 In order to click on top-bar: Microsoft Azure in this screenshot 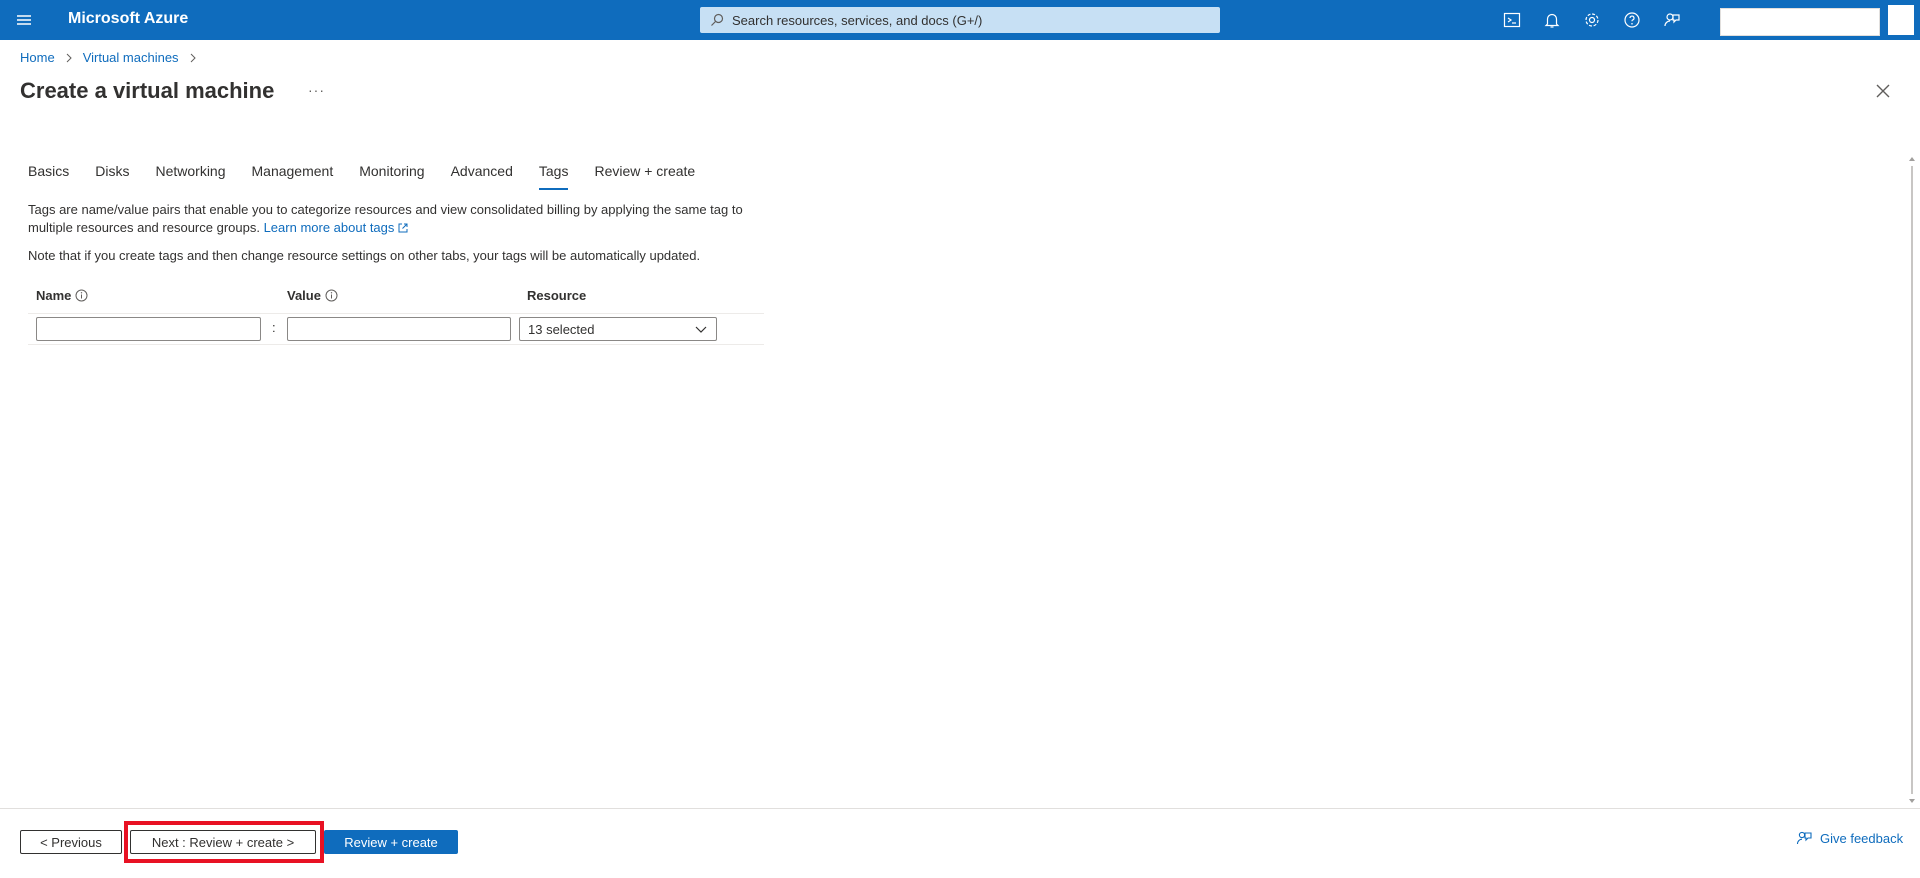, I will do `click(960, 20)`.